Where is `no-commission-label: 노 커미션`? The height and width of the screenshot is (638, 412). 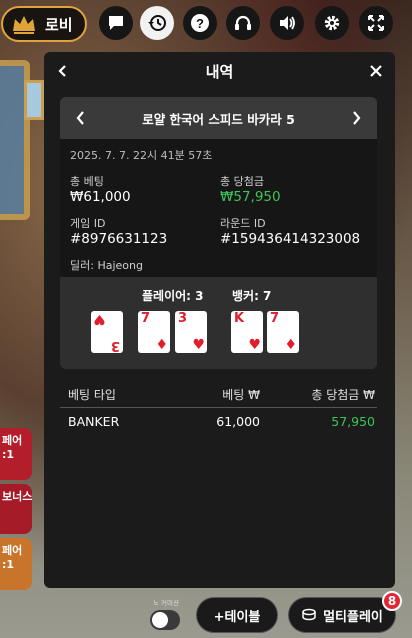
no-commission-label: 노 커미션 is located at coordinates (166, 603).